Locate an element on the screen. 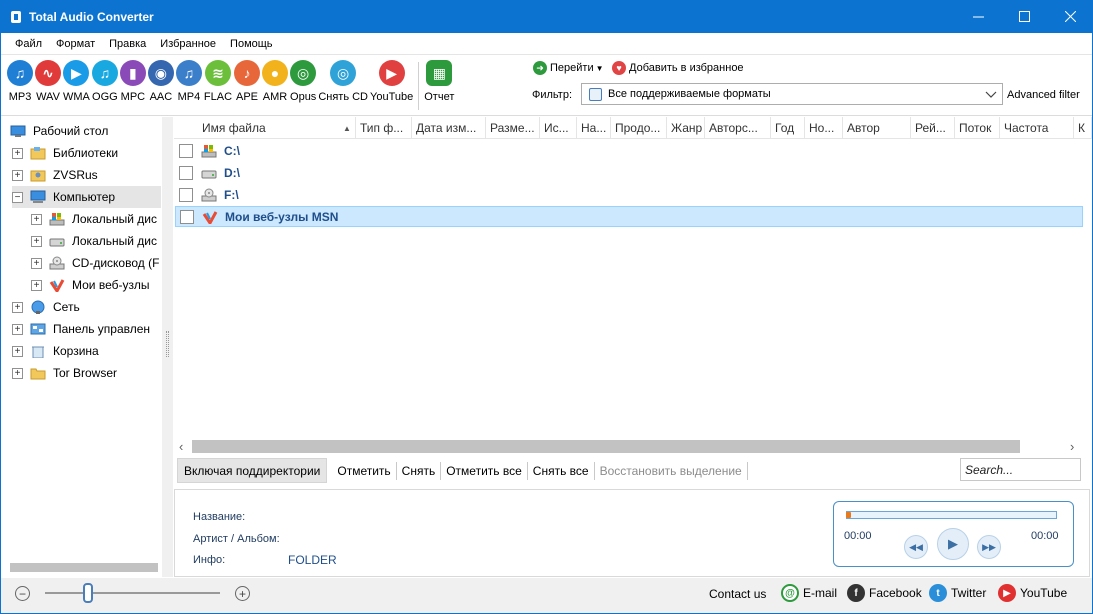 This screenshot has width=1093, height=614. include-subdirs-button: Включая поддиректории is located at coordinates (252, 470).